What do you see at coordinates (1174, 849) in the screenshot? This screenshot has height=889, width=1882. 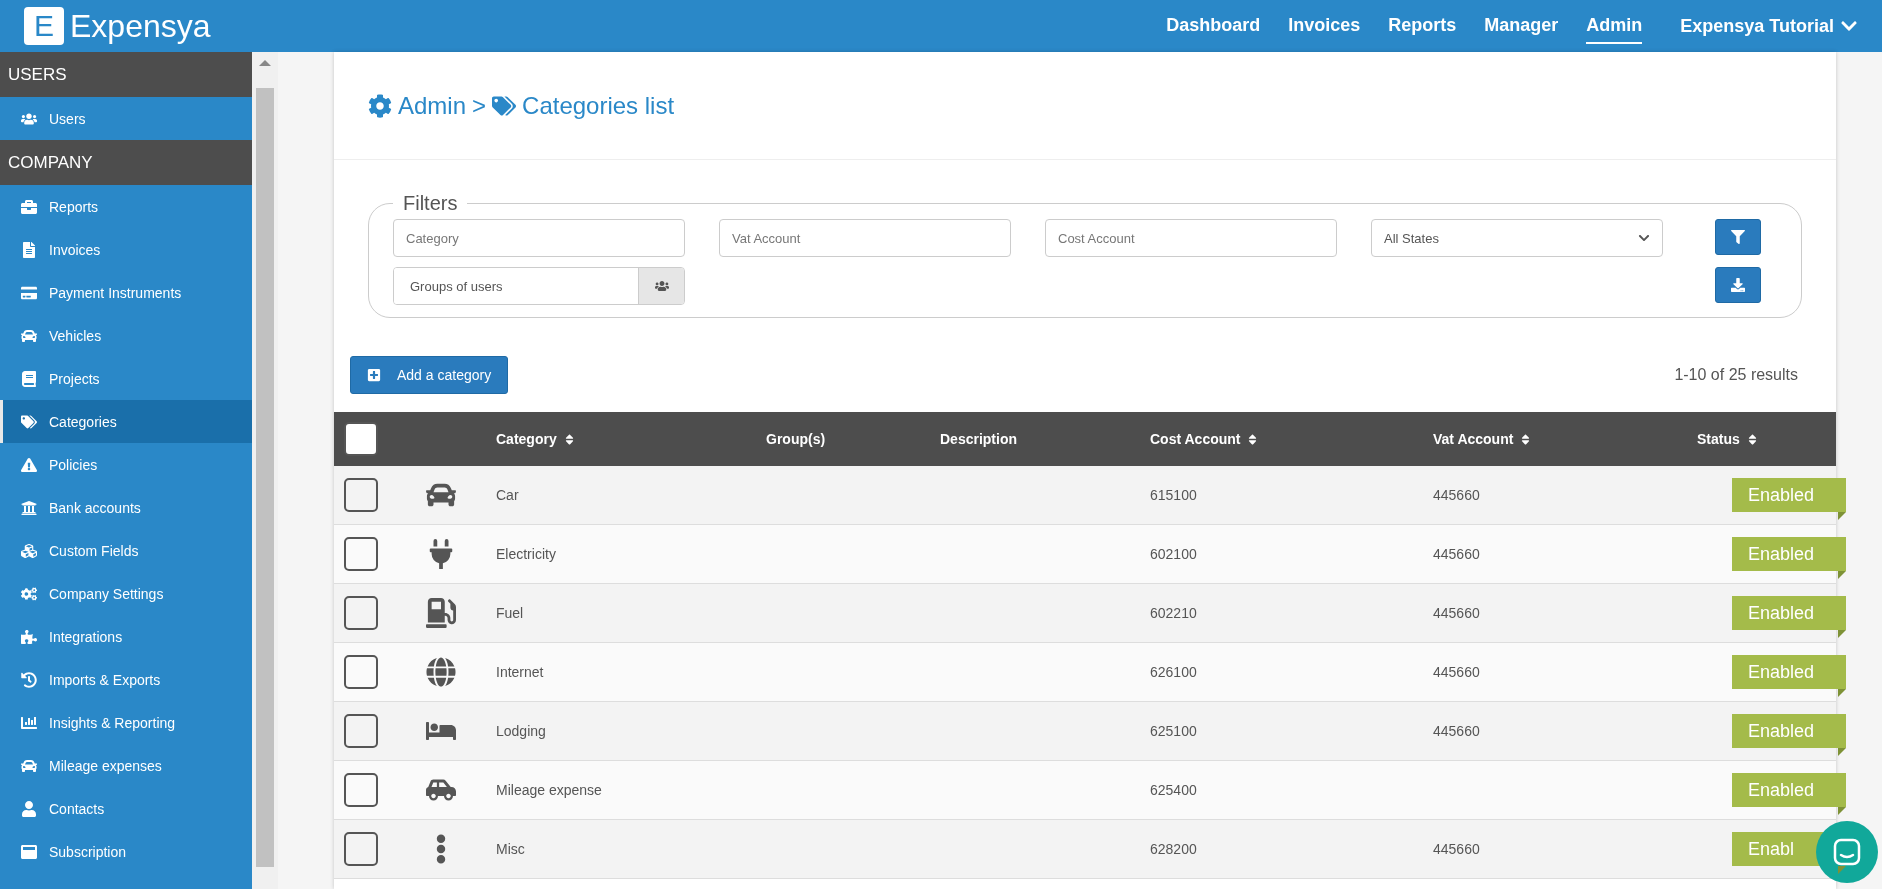 I see `table-cell-text: 628200` at bounding box center [1174, 849].